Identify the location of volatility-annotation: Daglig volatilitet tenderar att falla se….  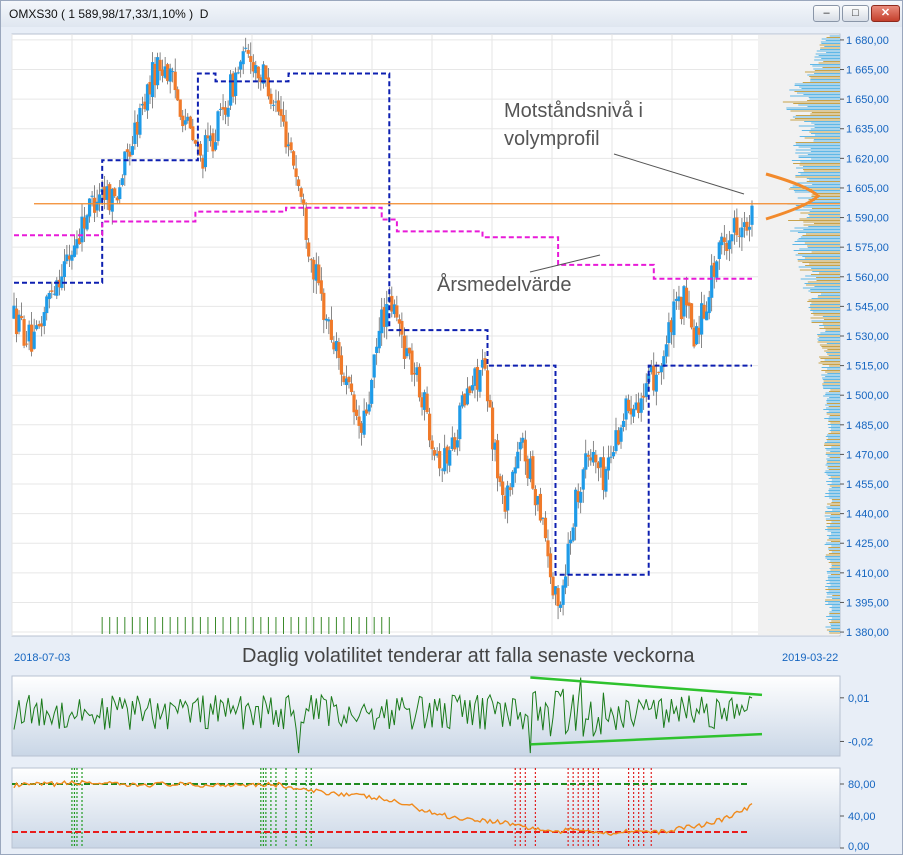
(468, 656).